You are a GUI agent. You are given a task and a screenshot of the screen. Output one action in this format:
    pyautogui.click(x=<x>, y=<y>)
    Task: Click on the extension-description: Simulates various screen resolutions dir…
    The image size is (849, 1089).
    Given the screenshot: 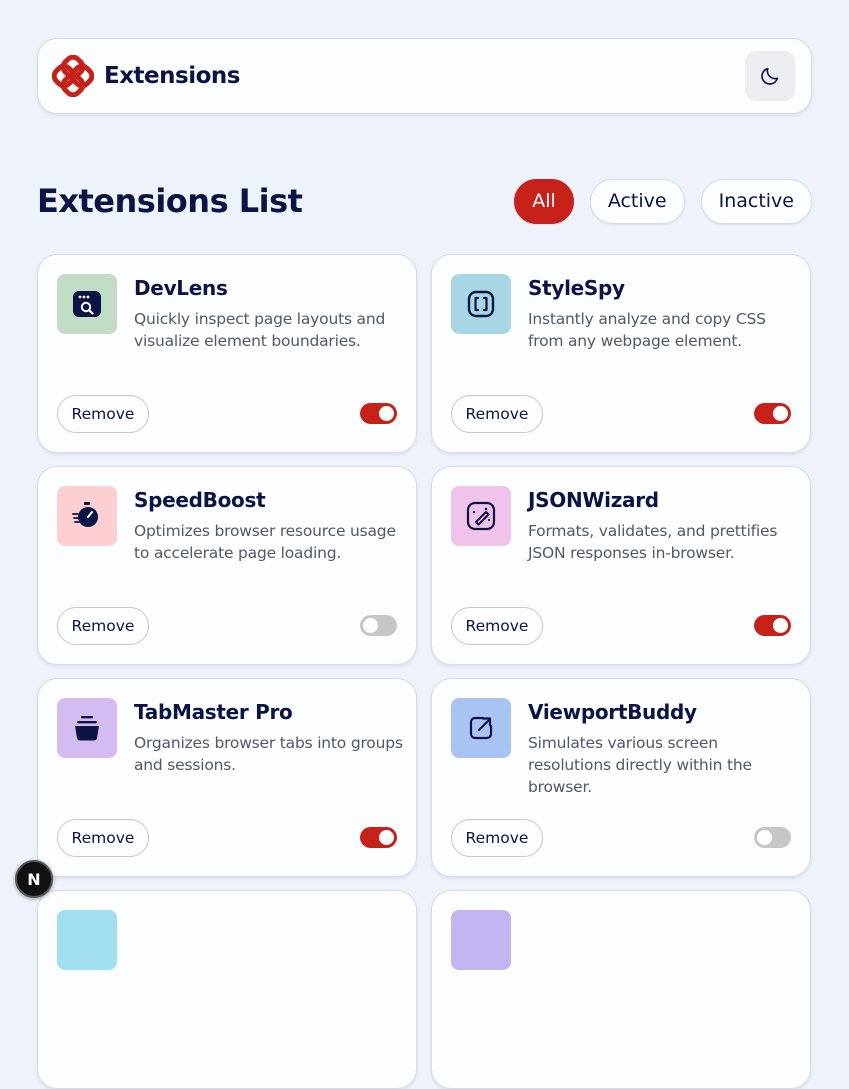 What is the action you would take?
    pyautogui.click(x=640, y=765)
    